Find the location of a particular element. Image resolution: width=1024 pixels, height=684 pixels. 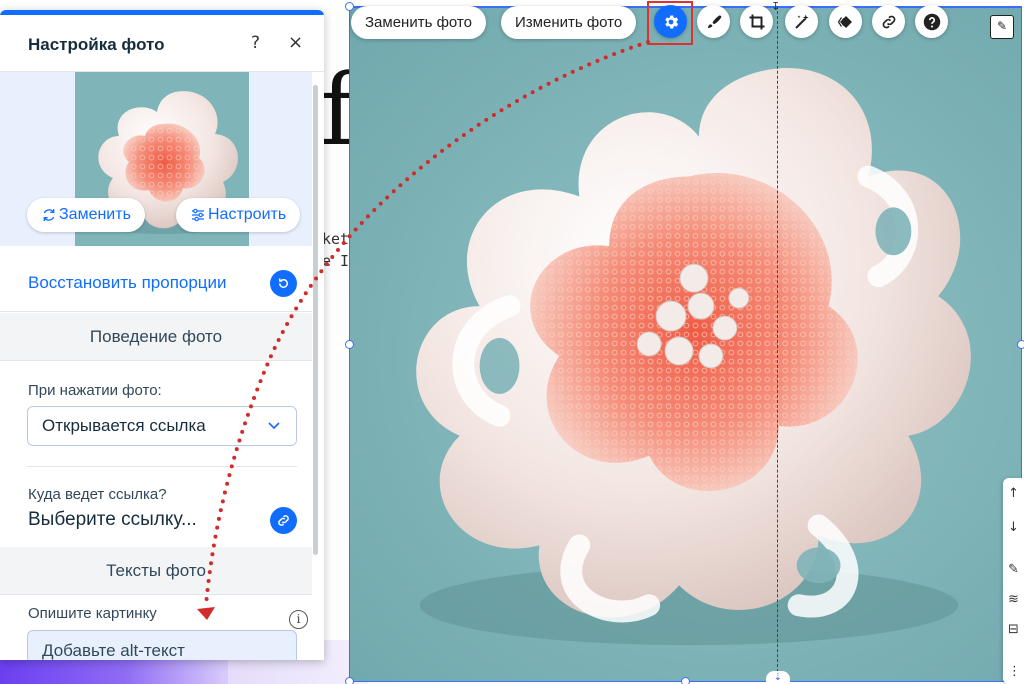

edit-photo-button: Изменить фото is located at coordinates (569, 22).